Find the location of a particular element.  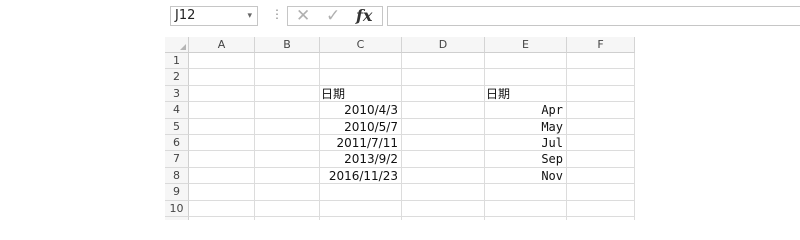

cell-e4: Apr is located at coordinates (526, 110).